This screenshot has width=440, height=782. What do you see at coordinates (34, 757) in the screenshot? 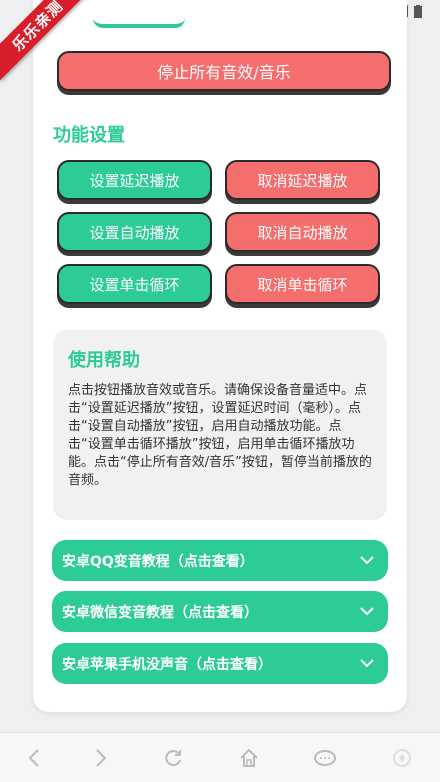
I see `back-icon` at bounding box center [34, 757].